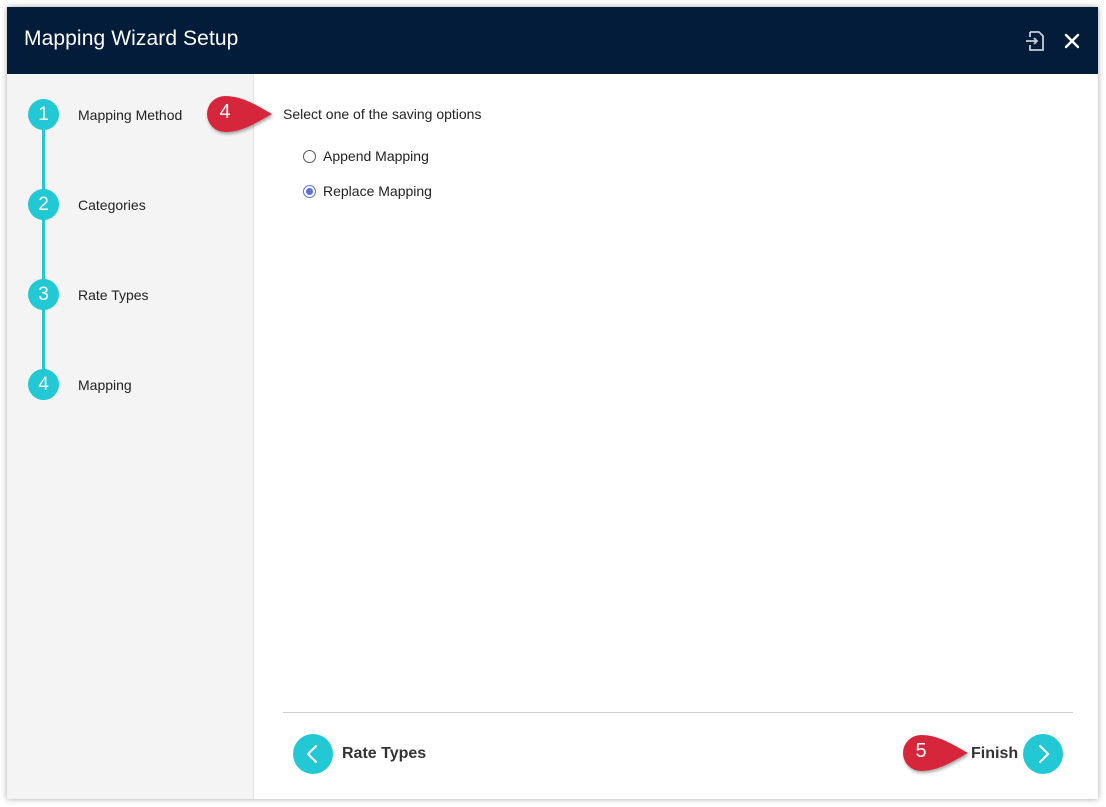 This screenshot has height=807, width=1106. I want to click on chevron-left-icon, so click(312, 754).